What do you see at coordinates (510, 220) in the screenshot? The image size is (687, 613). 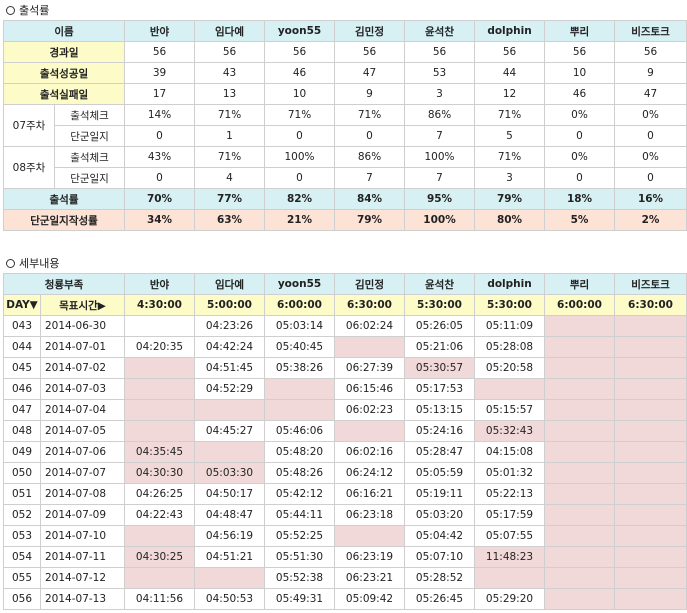 I see `rate-cell: 80%` at bounding box center [510, 220].